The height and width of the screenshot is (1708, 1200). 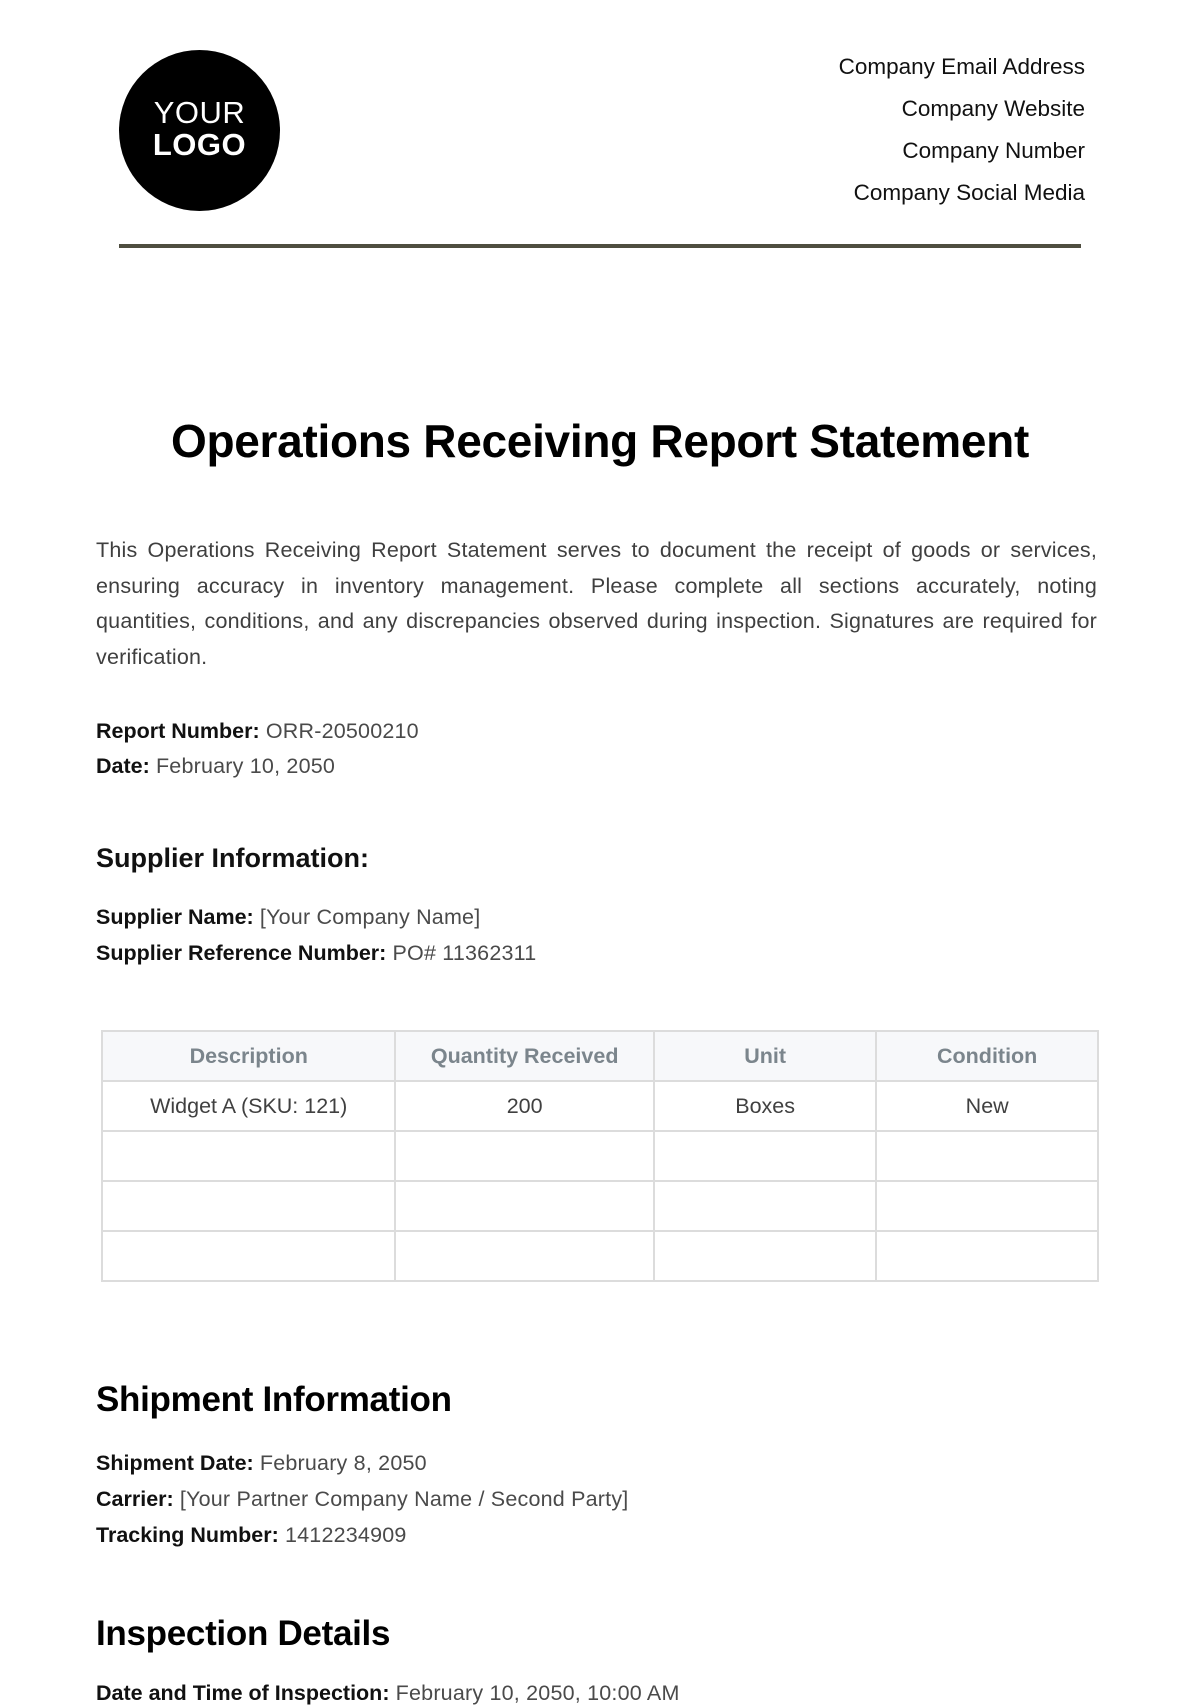 What do you see at coordinates (343, 1463) in the screenshot?
I see `shipment-date-value: February 8, 2050` at bounding box center [343, 1463].